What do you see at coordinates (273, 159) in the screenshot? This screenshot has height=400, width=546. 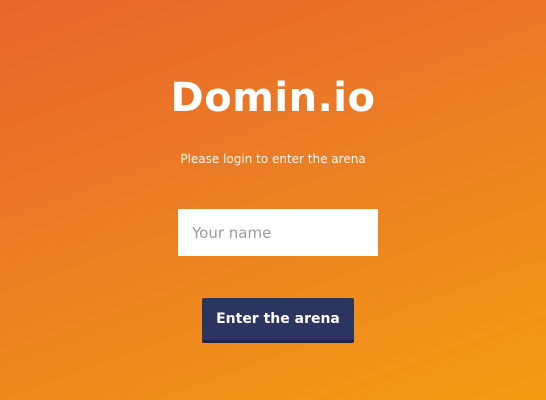 I see `login-subtitle: Please login to enter the arena` at bounding box center [273, 159].